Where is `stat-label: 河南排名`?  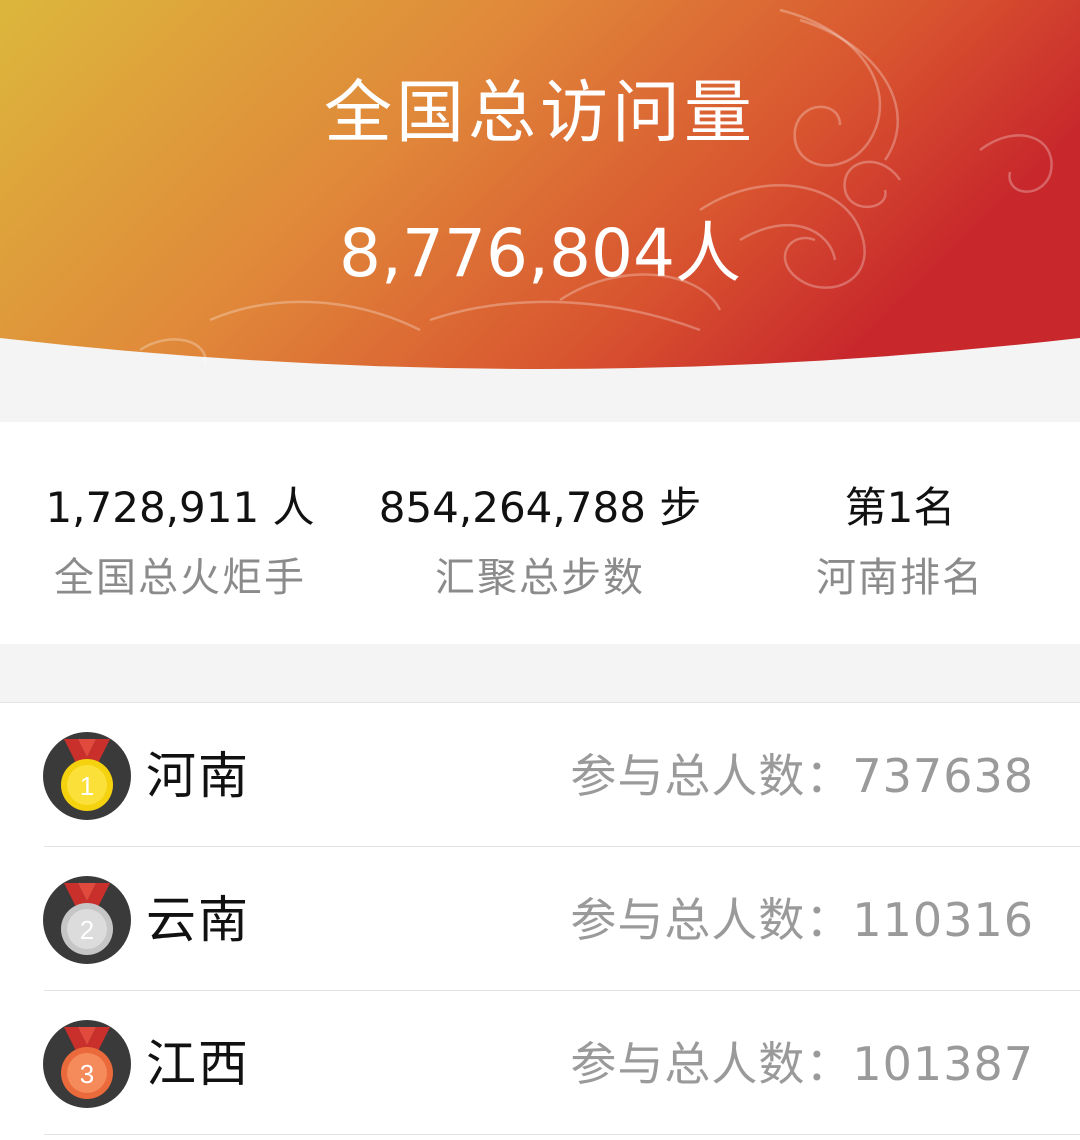
stat-label: 河南排名 is located at coordinates (900, 578).